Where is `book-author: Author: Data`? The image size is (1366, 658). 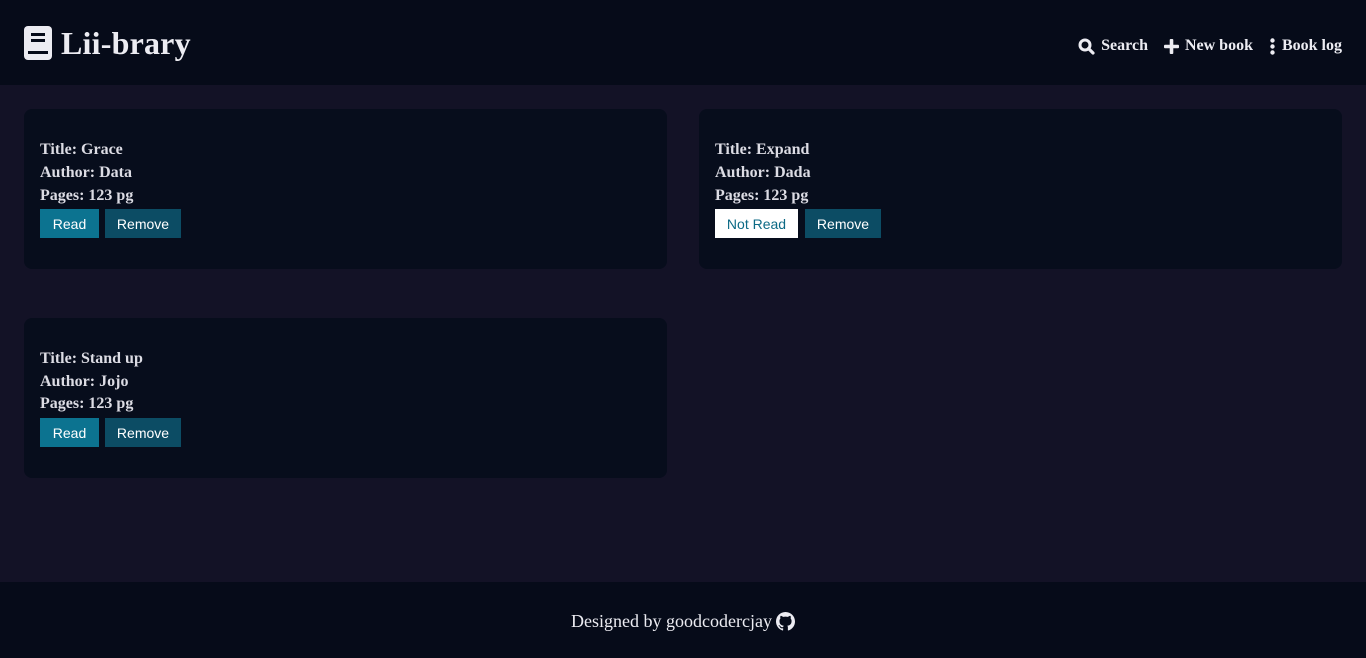 book-author: Author: Data is located at coordinates (86, 172).